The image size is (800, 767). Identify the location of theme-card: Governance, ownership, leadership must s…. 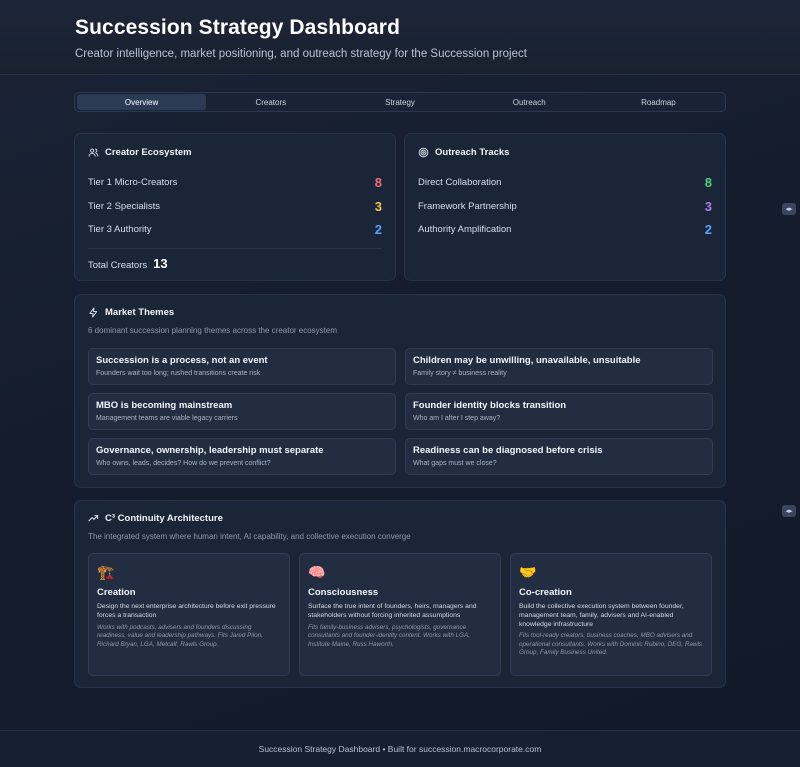
(242, 456).